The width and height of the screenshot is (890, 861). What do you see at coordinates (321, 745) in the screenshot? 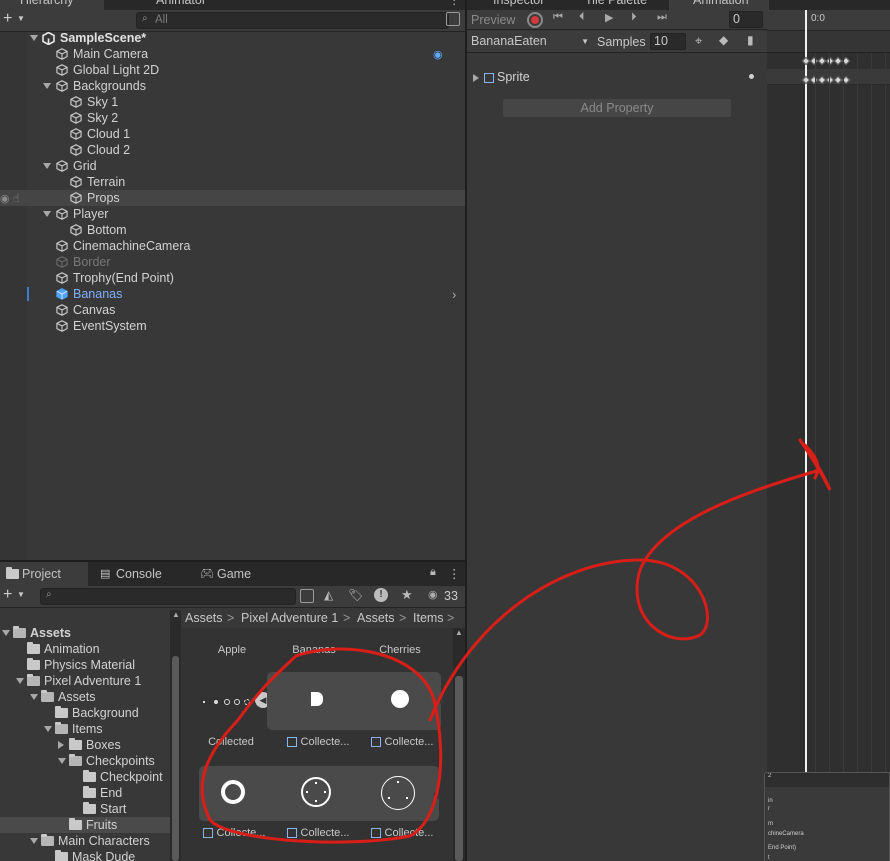
I see `annotation-circle` at bounding box center [321, 745].